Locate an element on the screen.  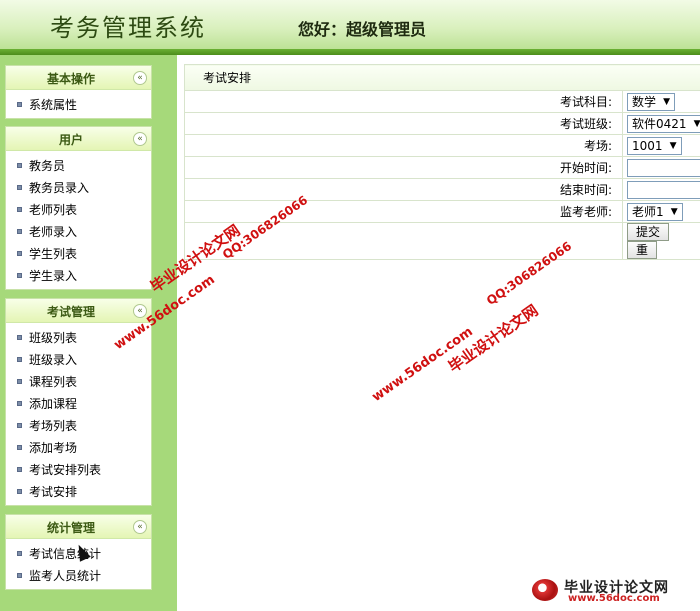
form-row-teacher: 监考老师: 老师1 ▼ is located at coordinates (442, 211).